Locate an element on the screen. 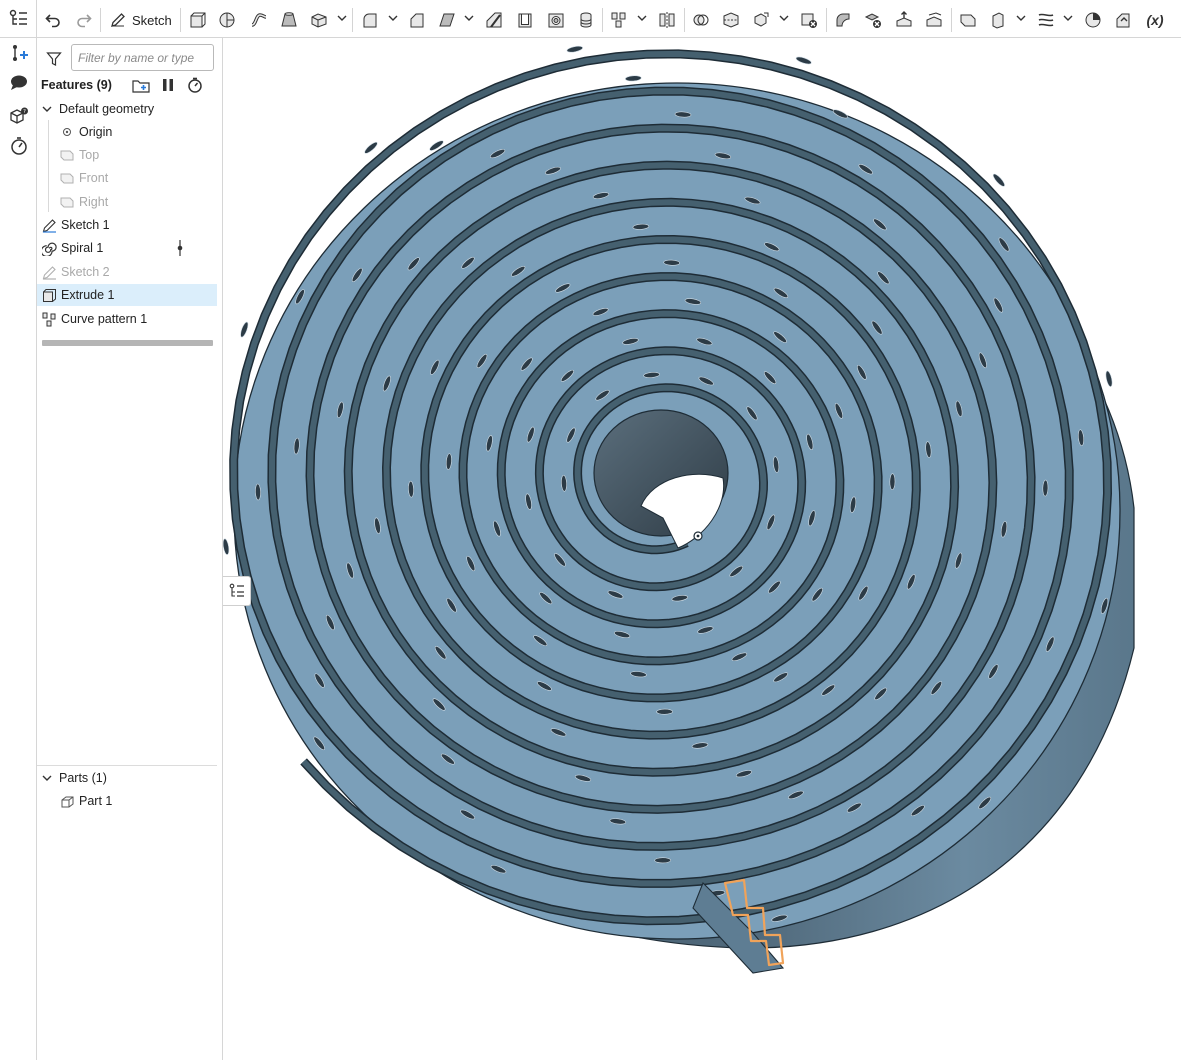 Image resolution: width=1181 pixels, height=1060 pixels. features-title: Features (9) is located at coordinates (76, 85).